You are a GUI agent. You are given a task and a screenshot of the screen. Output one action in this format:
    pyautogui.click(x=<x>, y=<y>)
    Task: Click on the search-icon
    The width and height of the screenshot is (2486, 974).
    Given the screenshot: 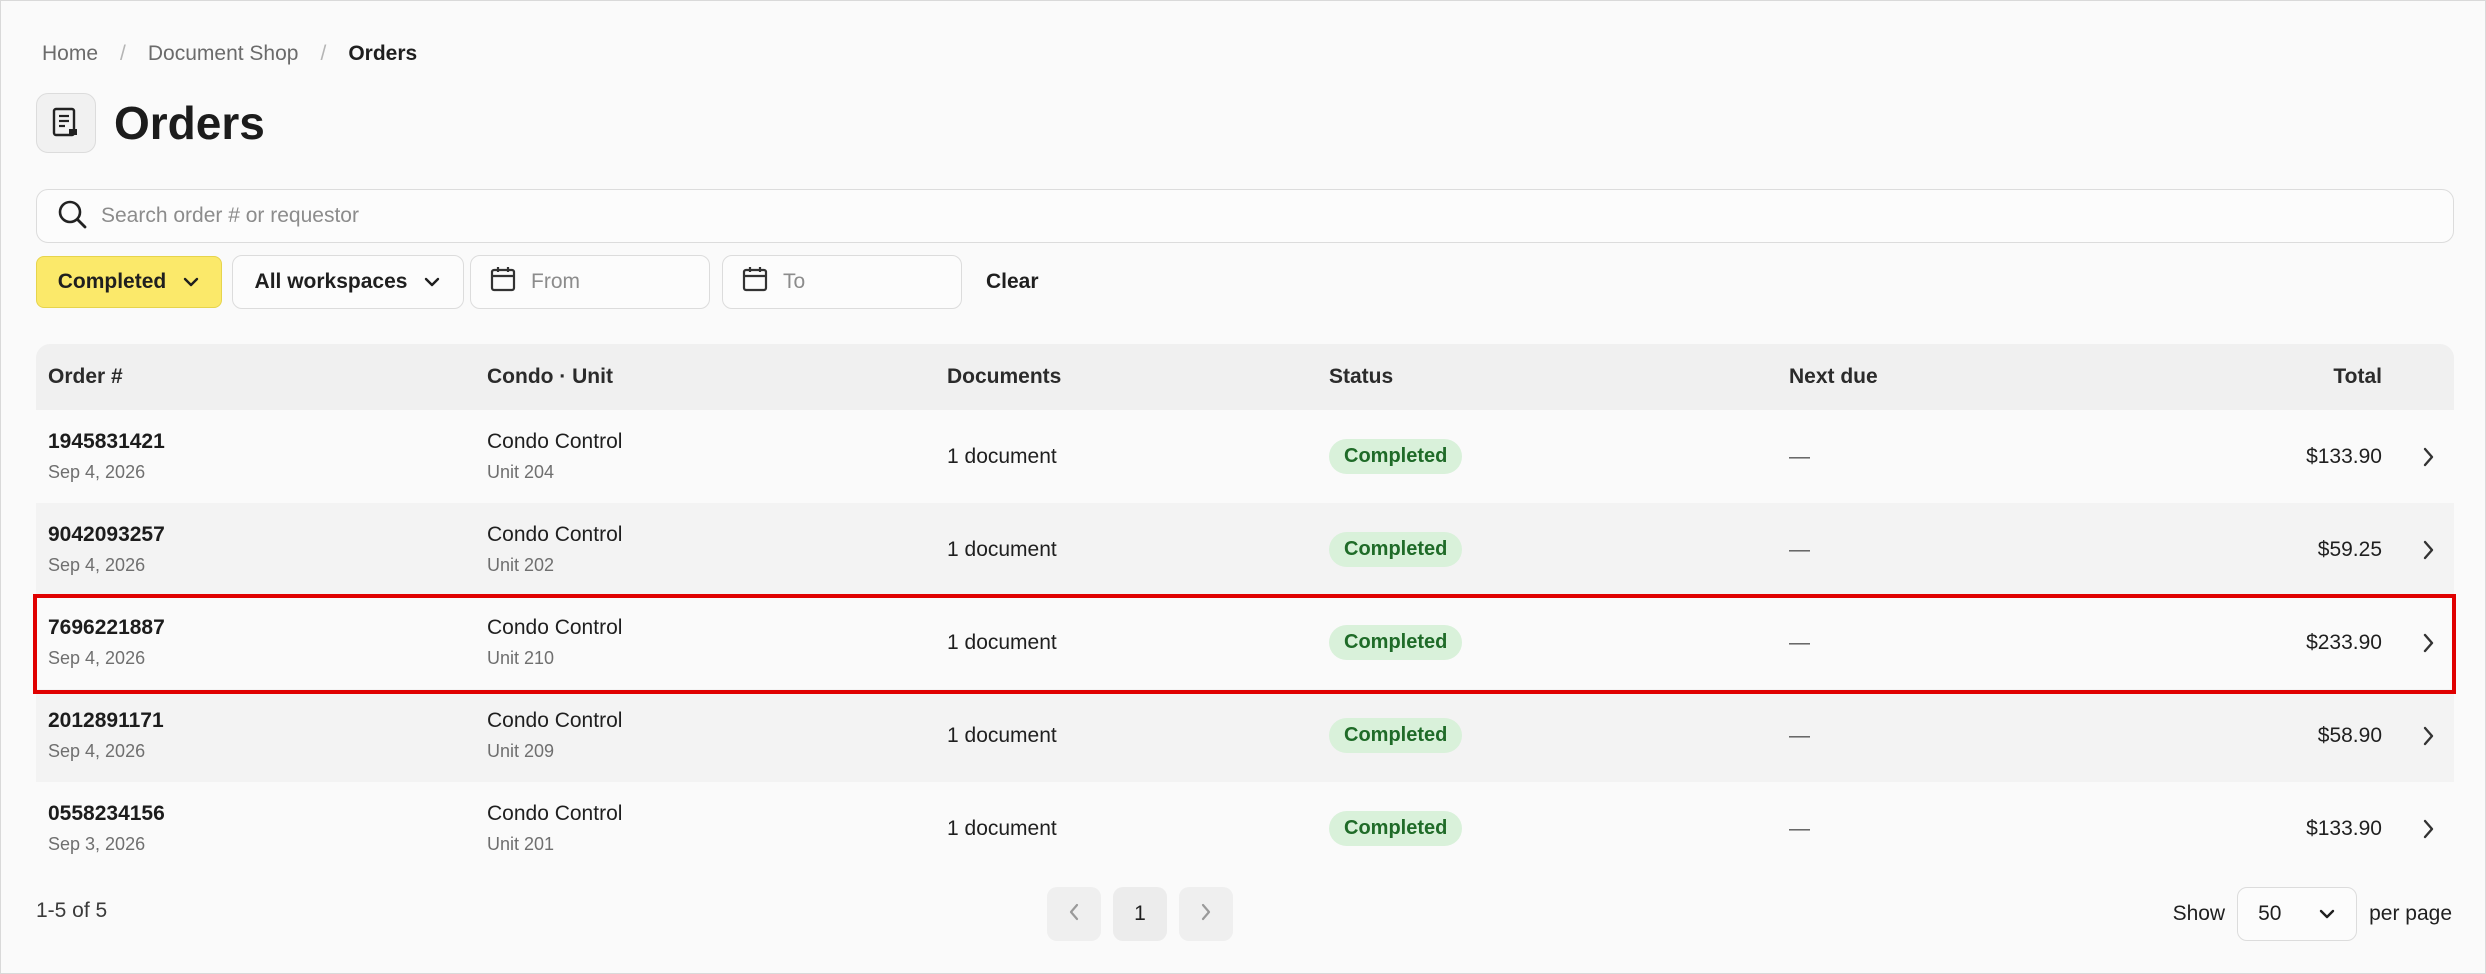 What is the action you would take?
    pyautogui.click(x=72, y=216)
    